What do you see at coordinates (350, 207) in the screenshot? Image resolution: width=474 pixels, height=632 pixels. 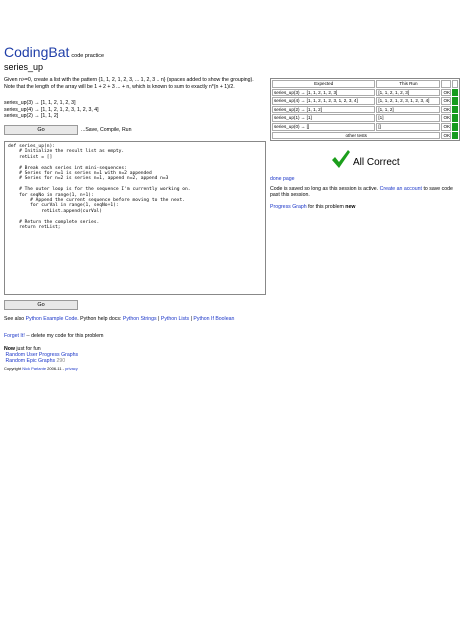 I see `new-badge: new` at bounding box center [350, 207].